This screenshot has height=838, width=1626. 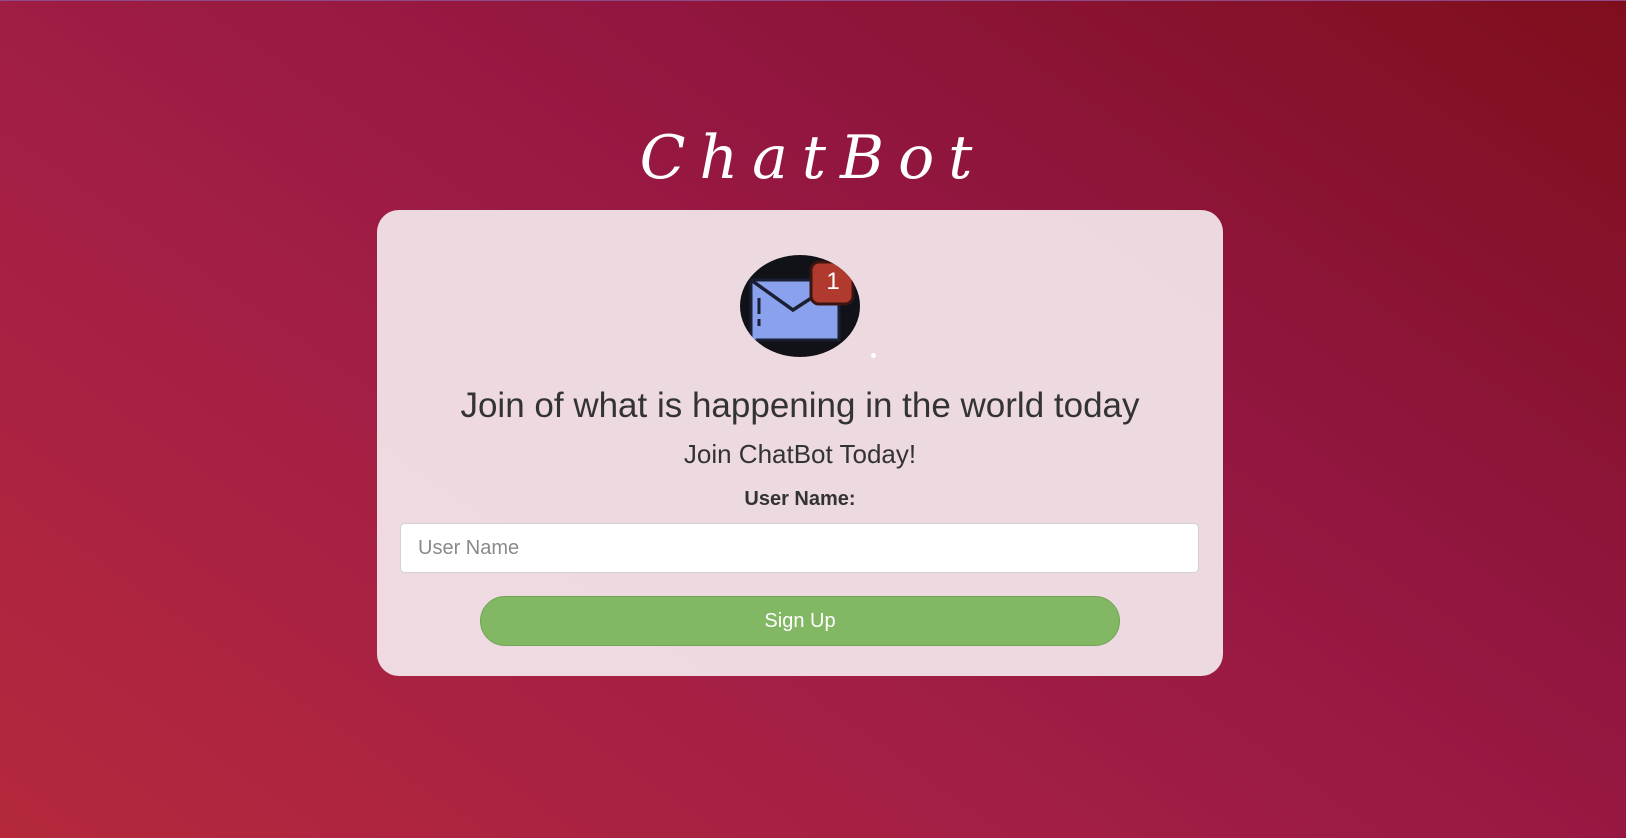 What do you see at coordinates (799, 548) in the screenshot?
I see `username-input` at bounding box center [799, 548].